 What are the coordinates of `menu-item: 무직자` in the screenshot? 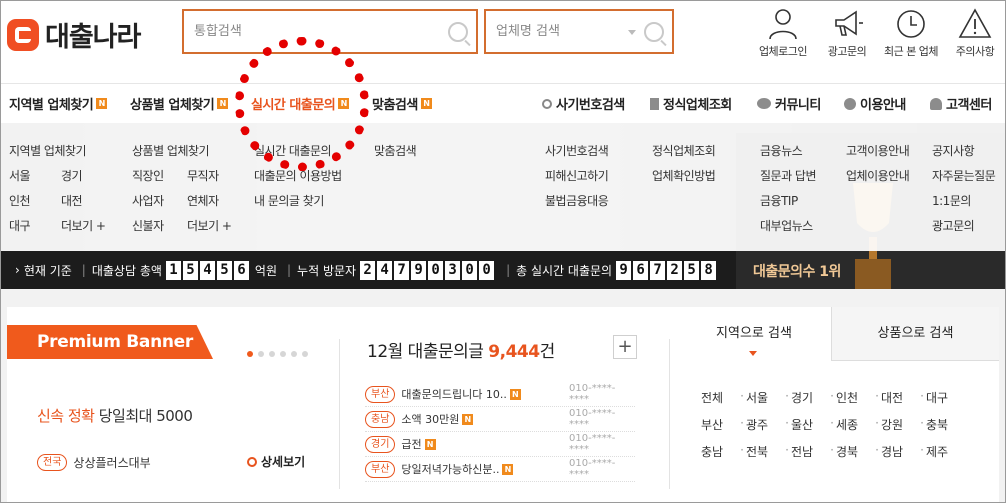 It's located at (214, 176).